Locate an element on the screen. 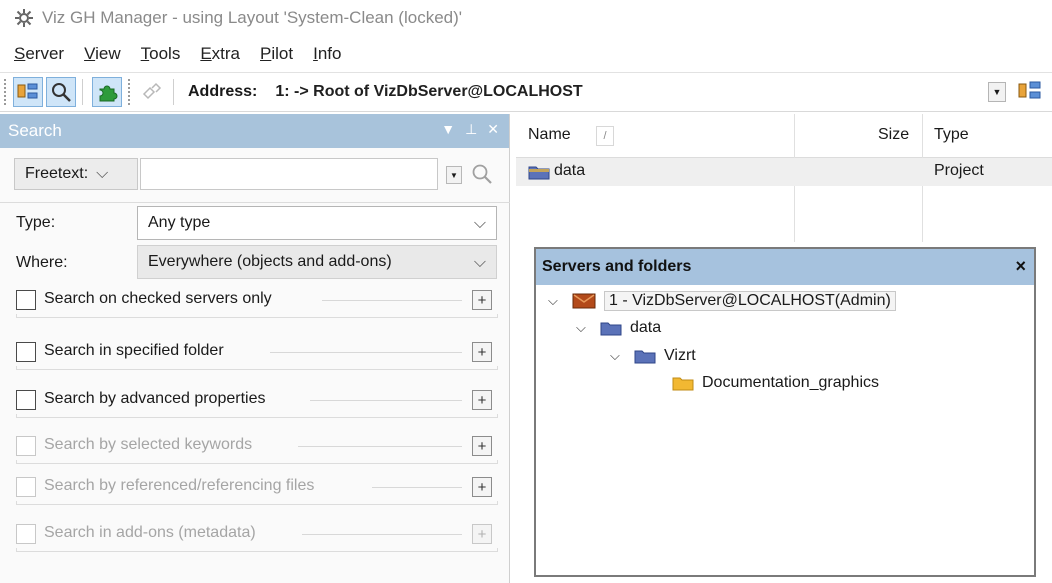 This screenshot has height=583, width=1052. specified-folder-checkbox is located at coordinates (26, 352).